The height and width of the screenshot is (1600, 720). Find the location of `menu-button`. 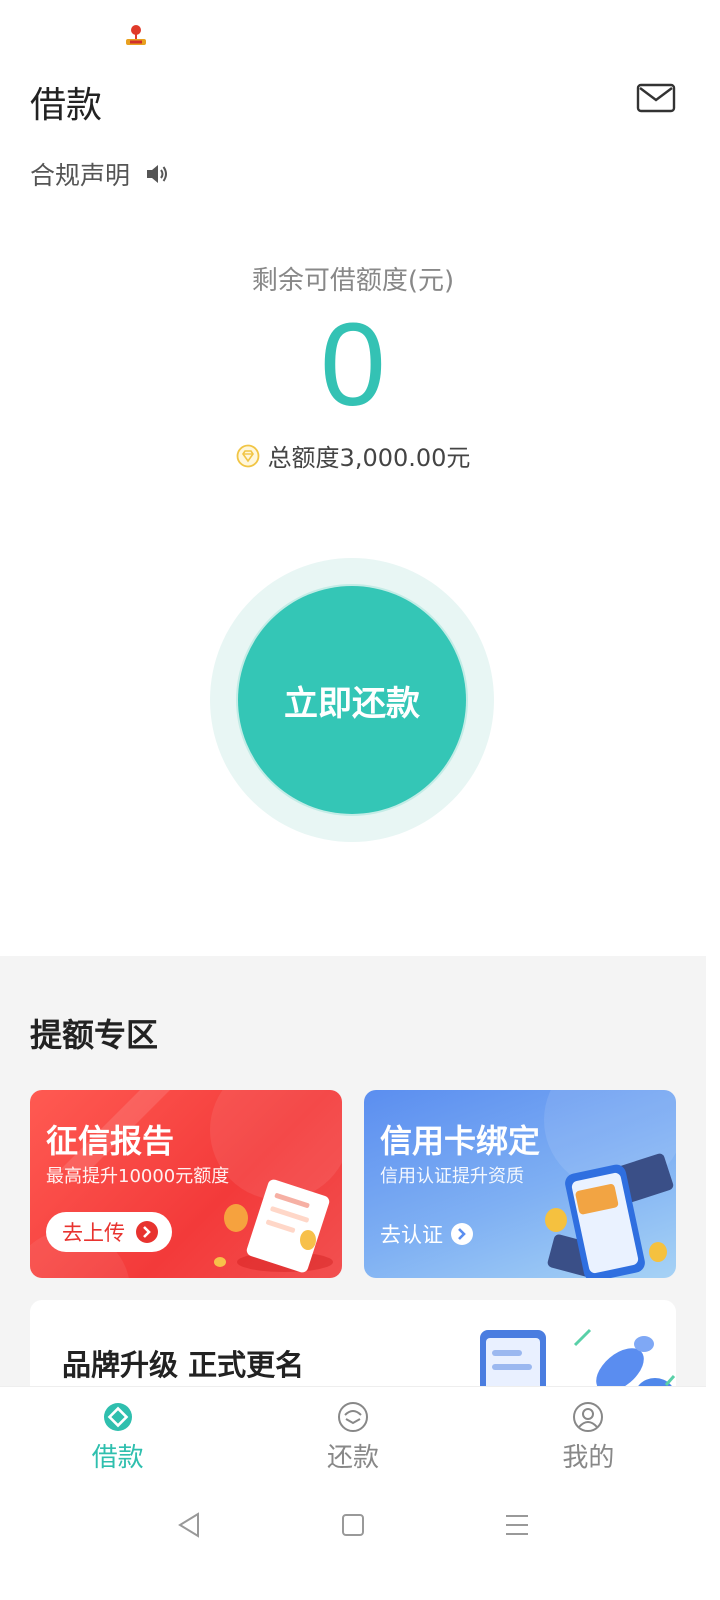

menu-button is located at coordinates (517, 1525).